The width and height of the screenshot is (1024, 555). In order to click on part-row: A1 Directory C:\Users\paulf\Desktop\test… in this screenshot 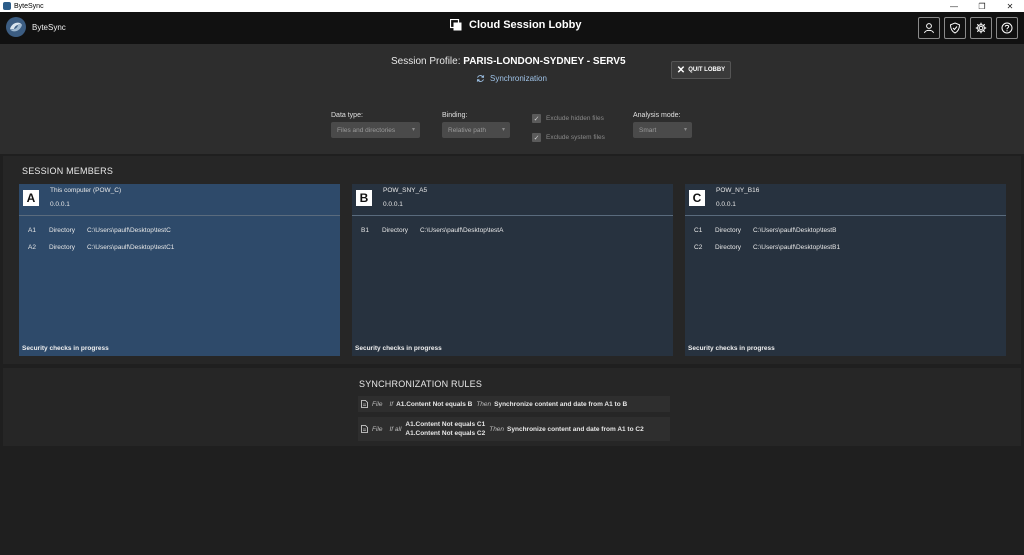, I will do `click(99, 230)`.